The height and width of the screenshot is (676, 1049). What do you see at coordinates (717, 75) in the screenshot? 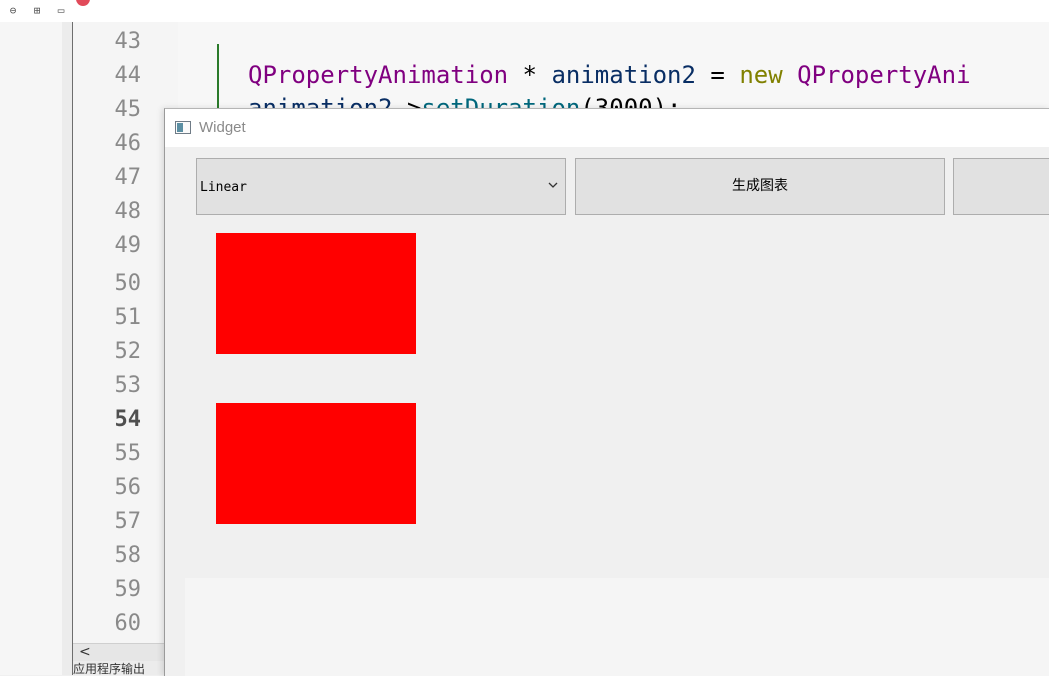
I see `code-token-op: =` at bounding box center [717, 75].